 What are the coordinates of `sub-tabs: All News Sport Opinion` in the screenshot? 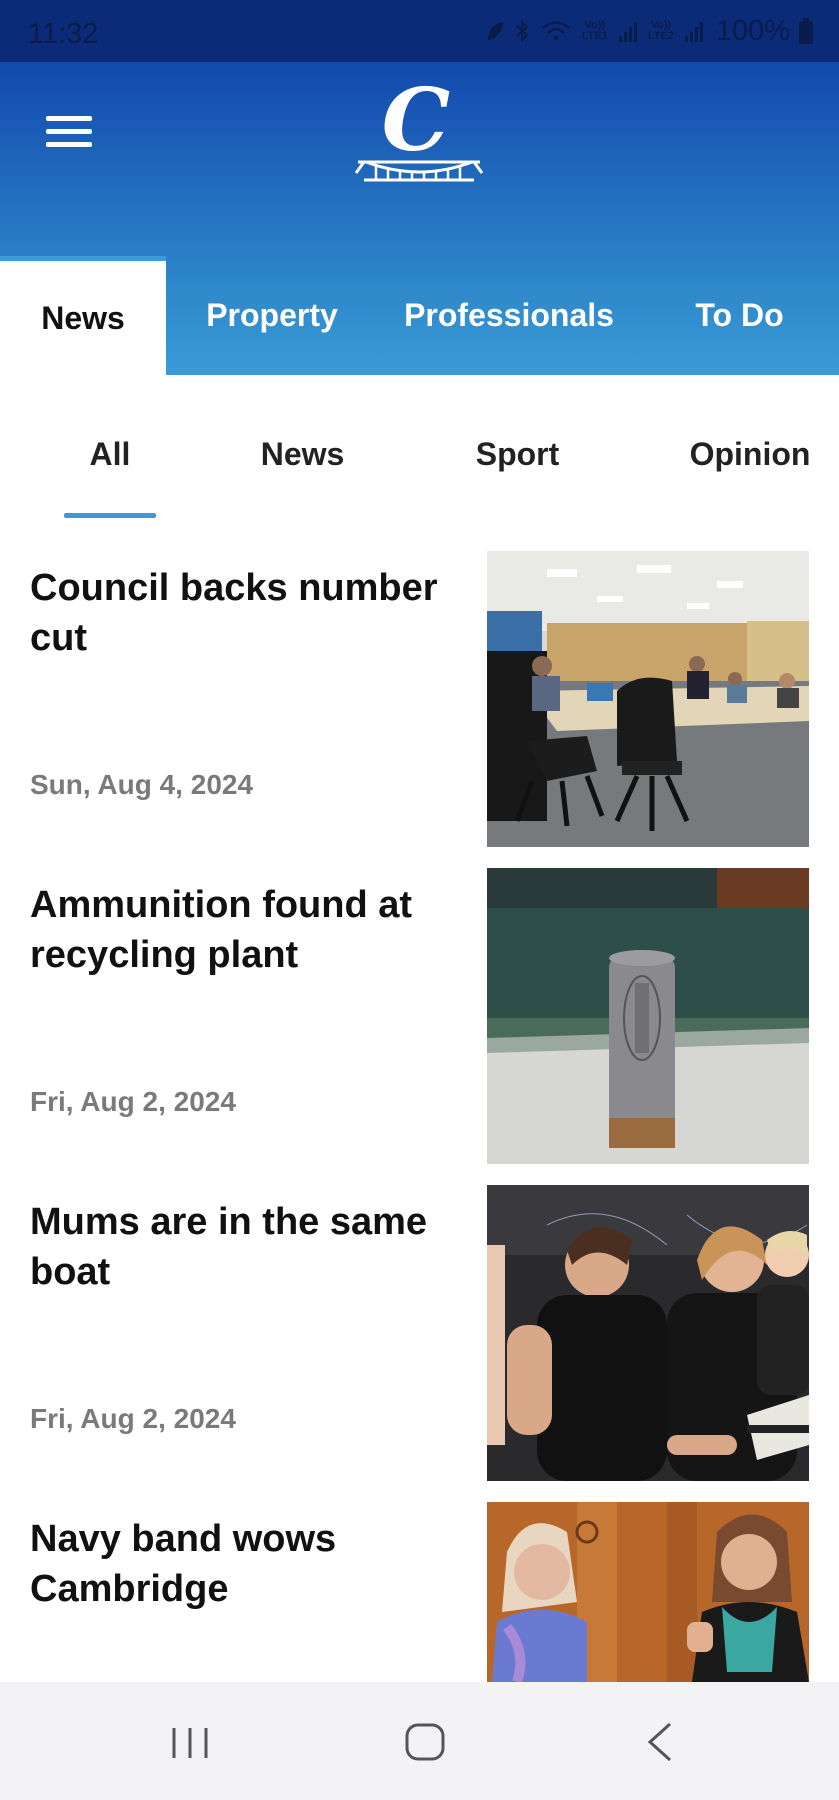 It's located at (419, 470).